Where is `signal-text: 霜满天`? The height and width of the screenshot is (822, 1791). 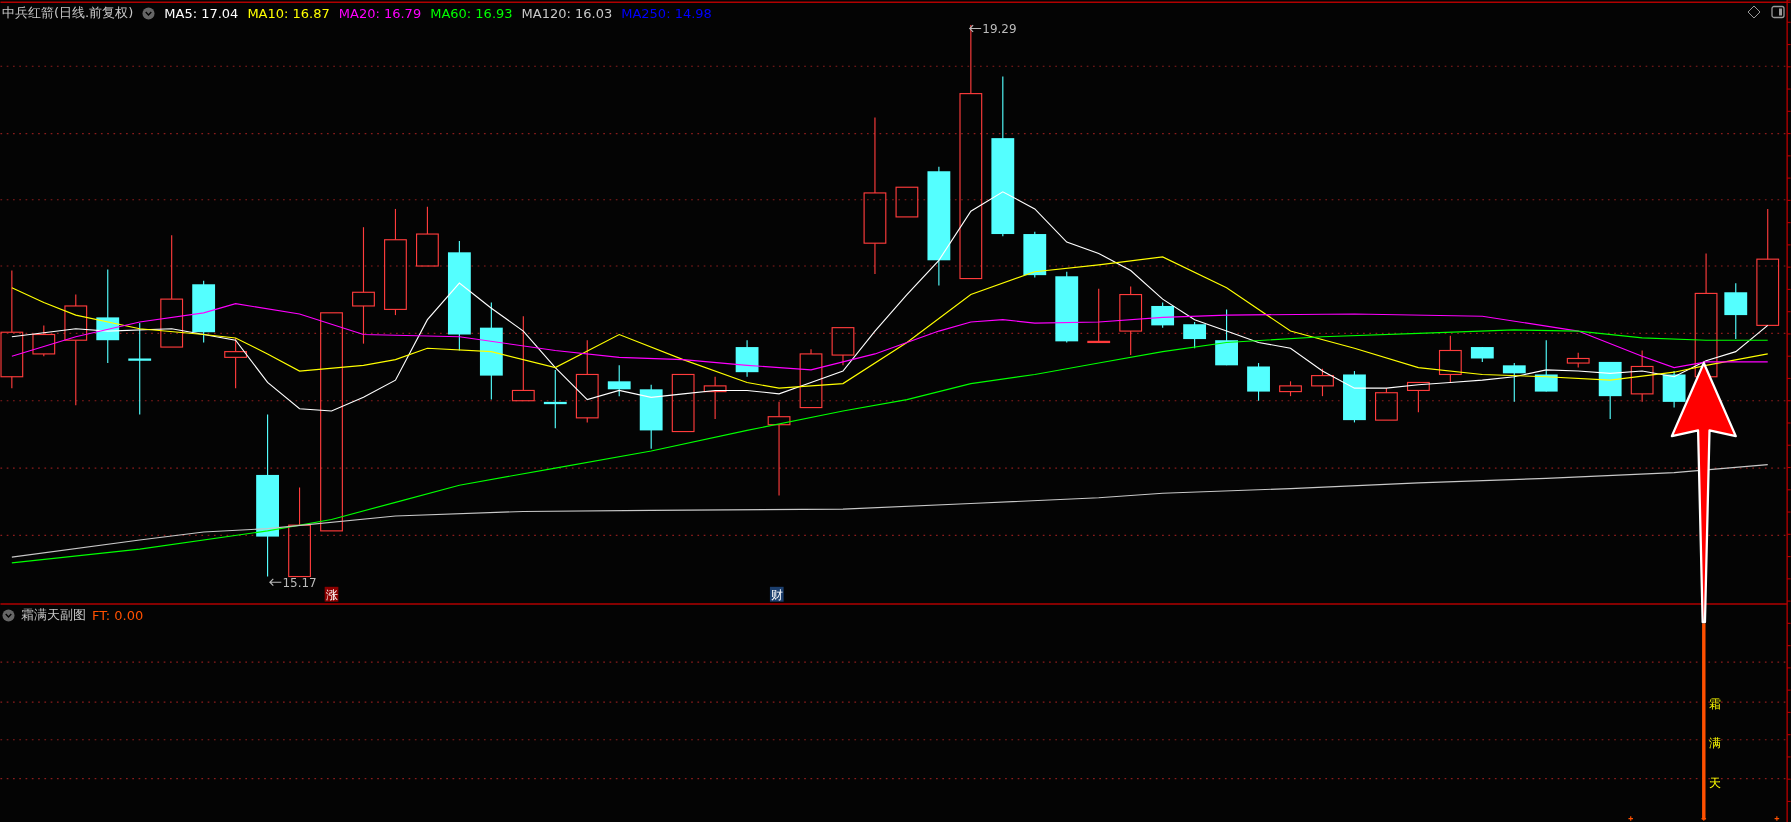
signal-text: 霜满天 is located at coordinates (1715, 743).